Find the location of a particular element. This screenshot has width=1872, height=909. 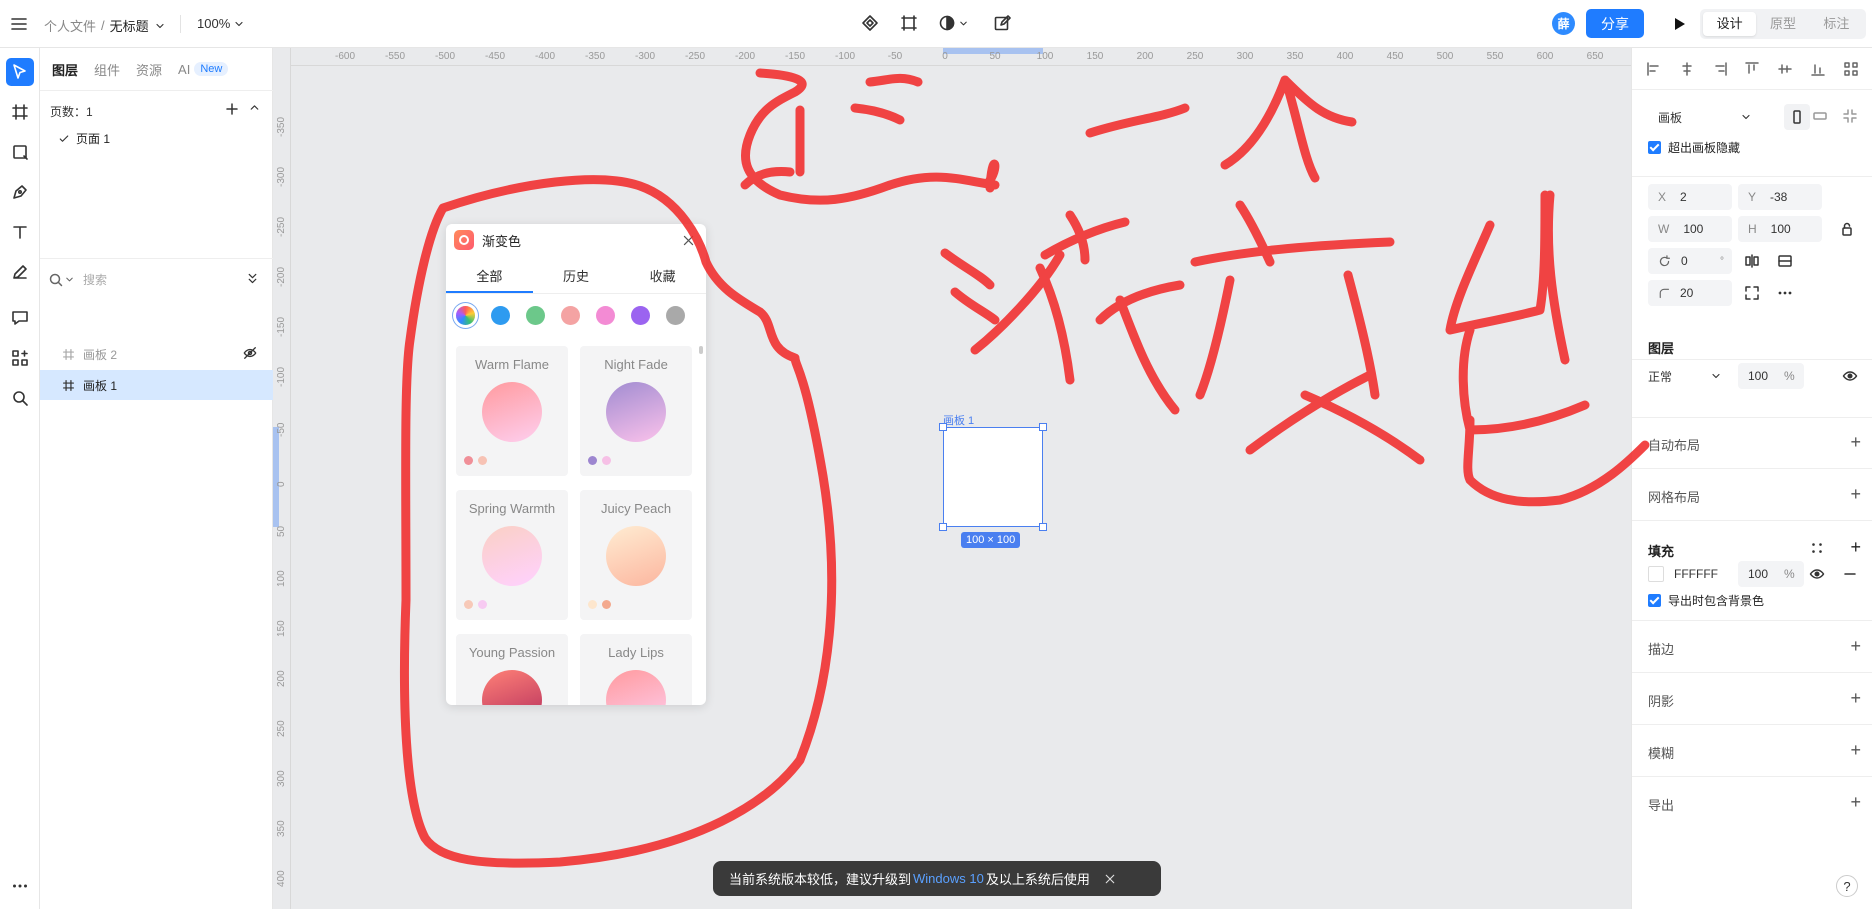

chevron-up-icon is located at coordinates (254, 107).